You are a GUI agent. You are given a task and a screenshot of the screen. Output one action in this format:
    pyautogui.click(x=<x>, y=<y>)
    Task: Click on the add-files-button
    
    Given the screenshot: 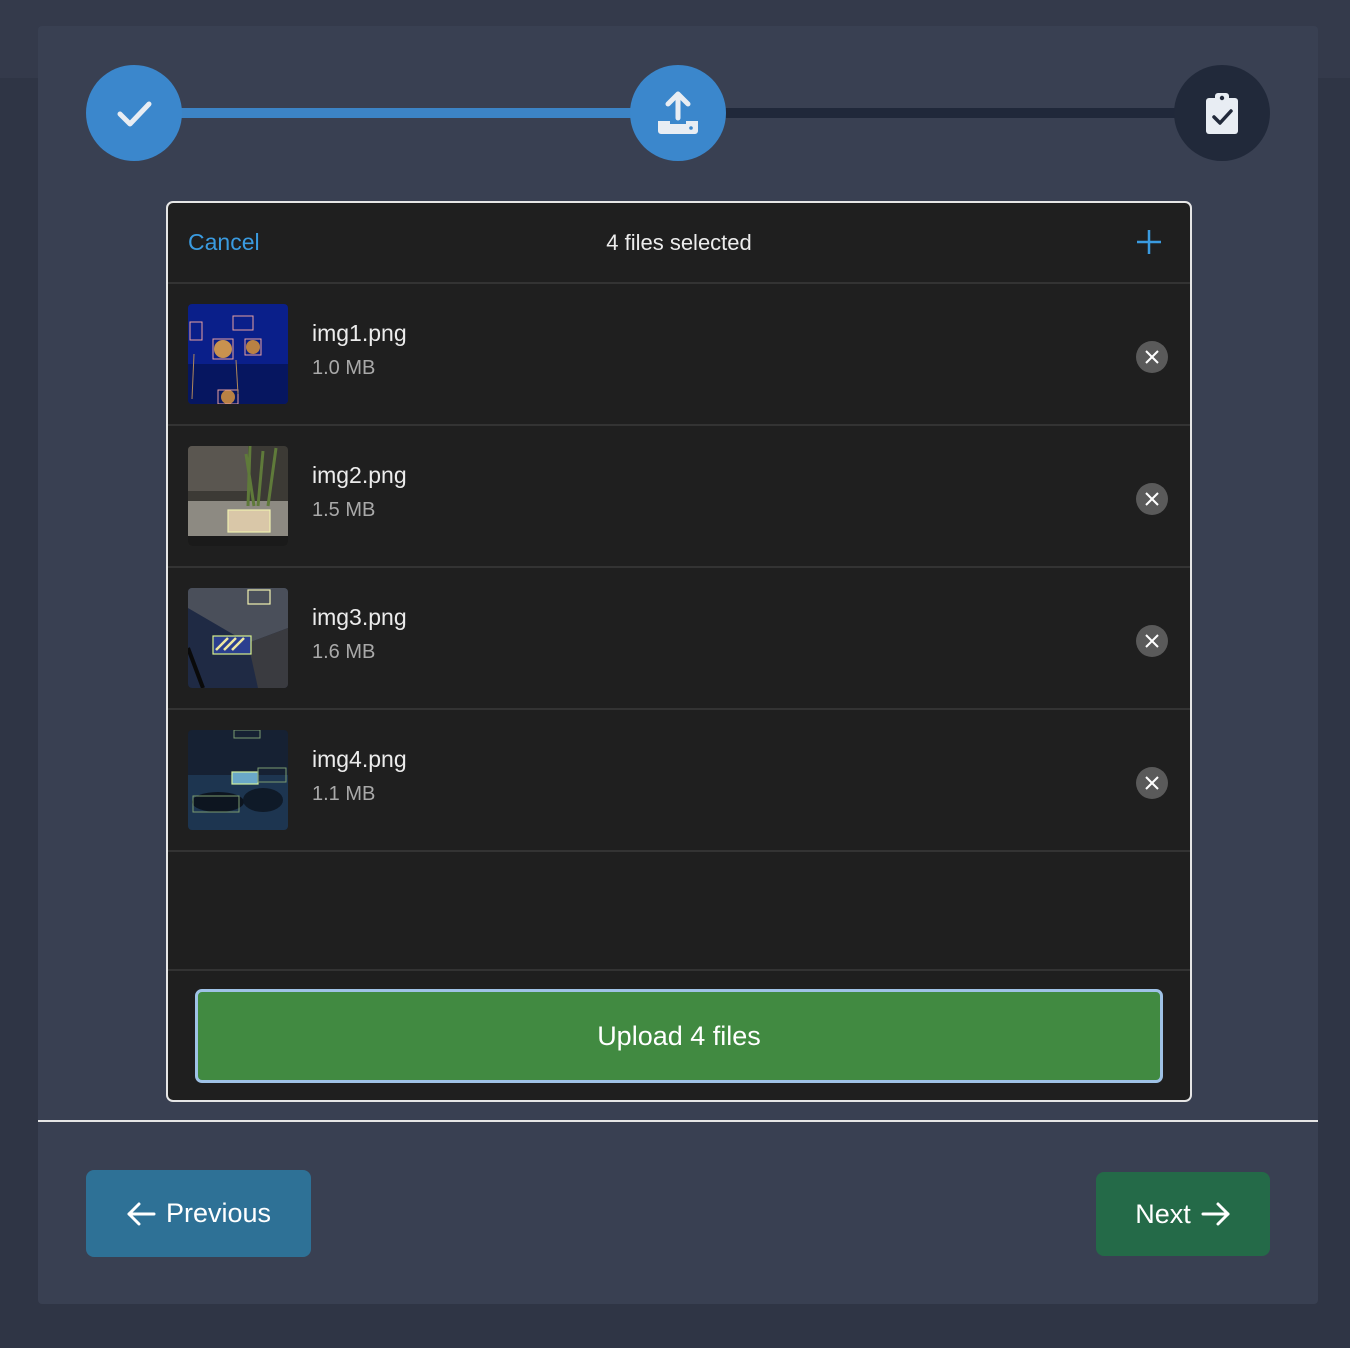 What is the action you would take?
    pyautogui.click(x=1149, y=242)
    